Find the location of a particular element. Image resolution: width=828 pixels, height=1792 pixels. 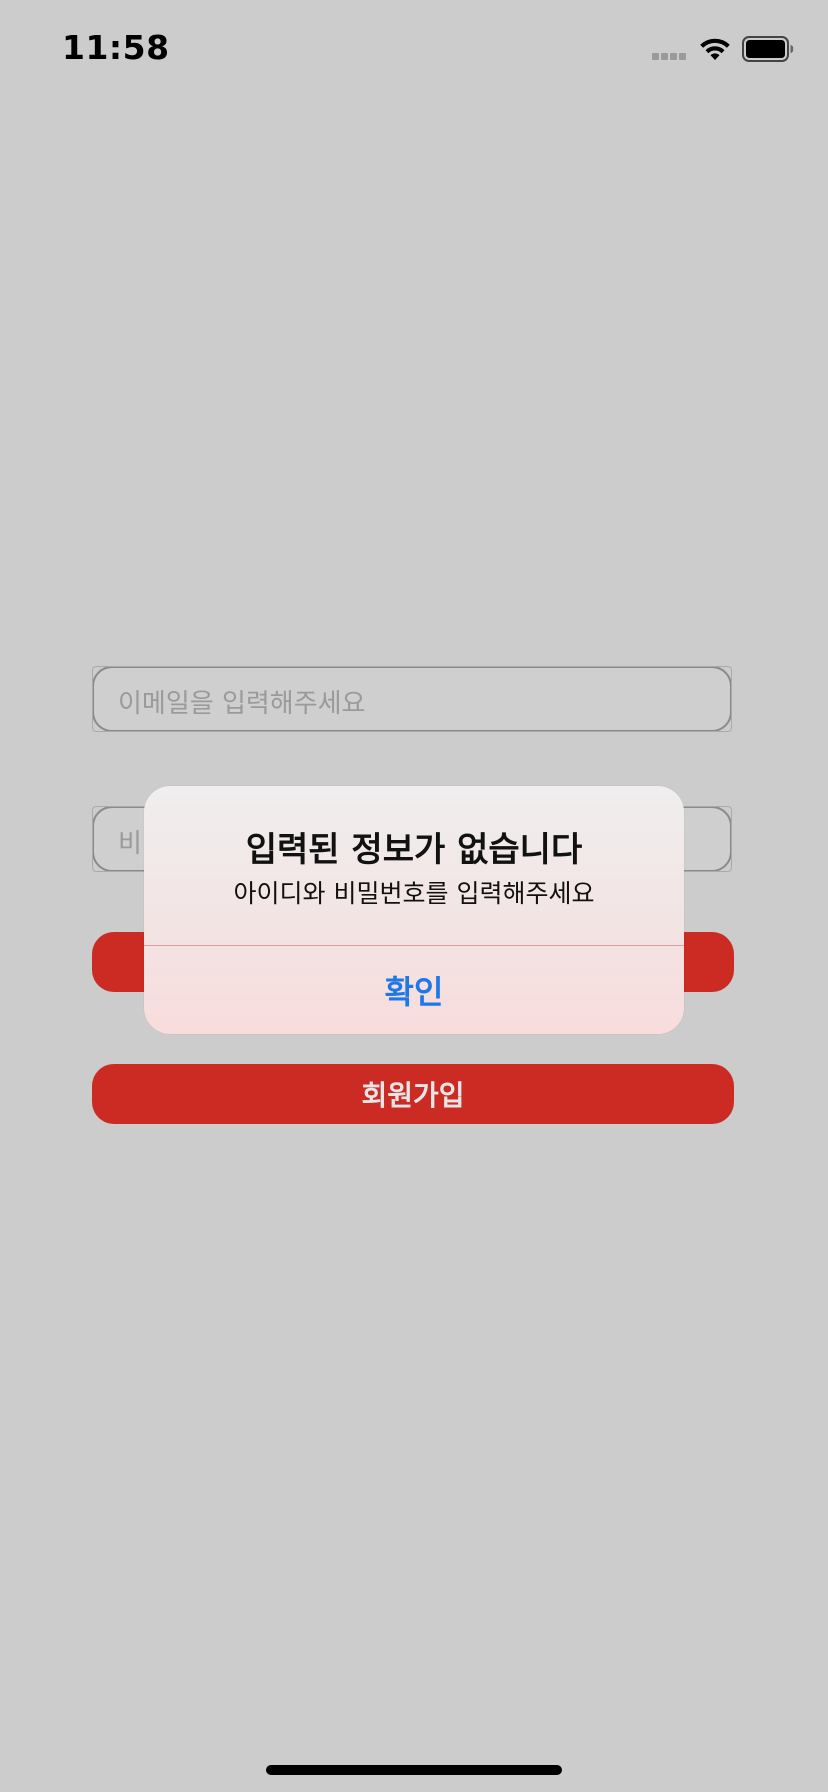

email-field: 이메일을 입력해주세요 is located at coordinates (412, 699).